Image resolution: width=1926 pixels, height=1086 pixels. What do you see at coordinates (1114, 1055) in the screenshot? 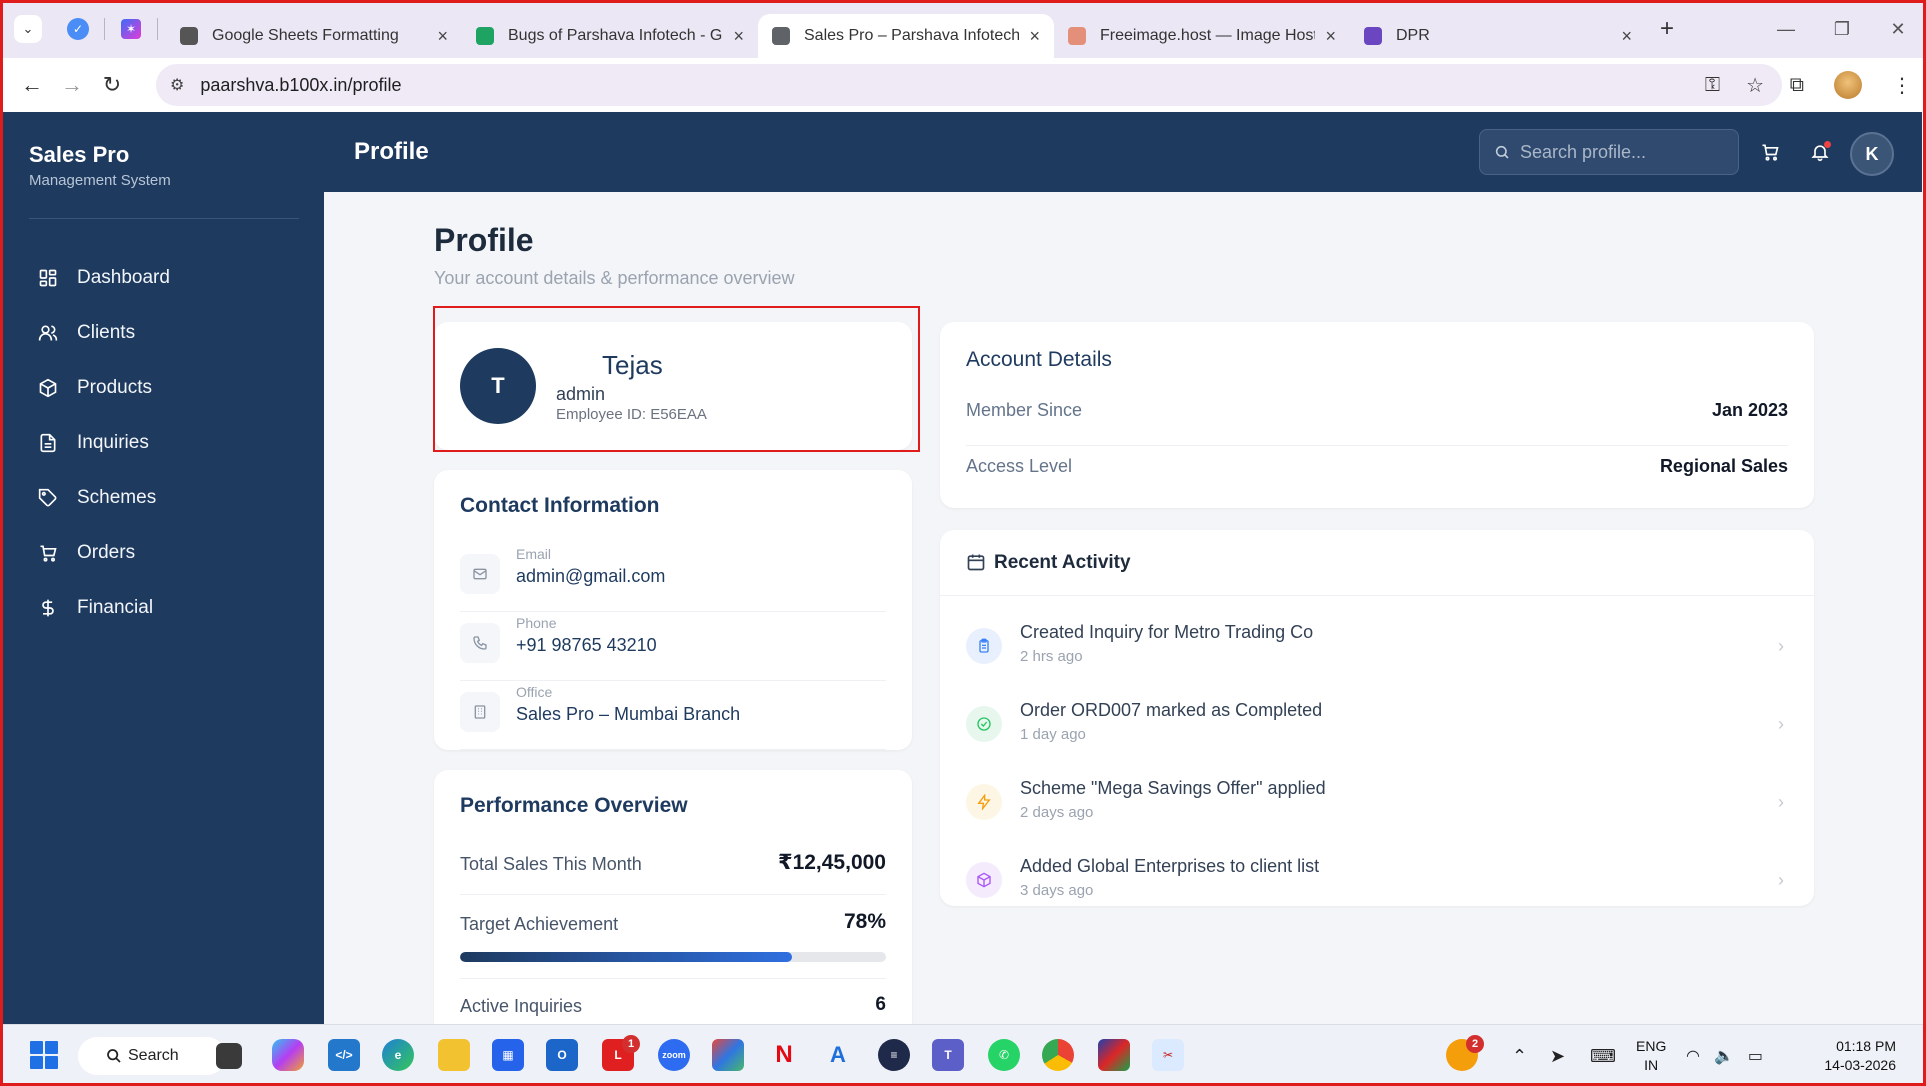
I see `app-tools-icon` at bounding box center [1114, 1055].